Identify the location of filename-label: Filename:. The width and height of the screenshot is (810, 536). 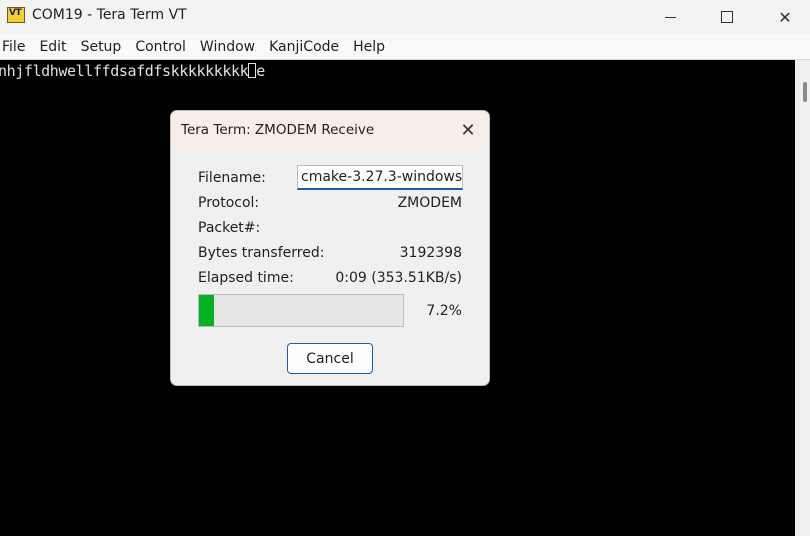
(232, 178).